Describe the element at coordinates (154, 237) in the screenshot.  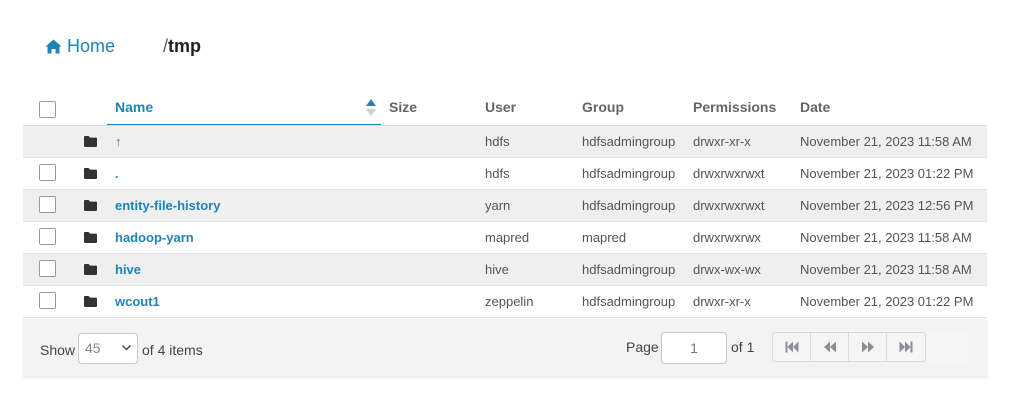
I see `cell-name: hadoop-yarn` at that location.